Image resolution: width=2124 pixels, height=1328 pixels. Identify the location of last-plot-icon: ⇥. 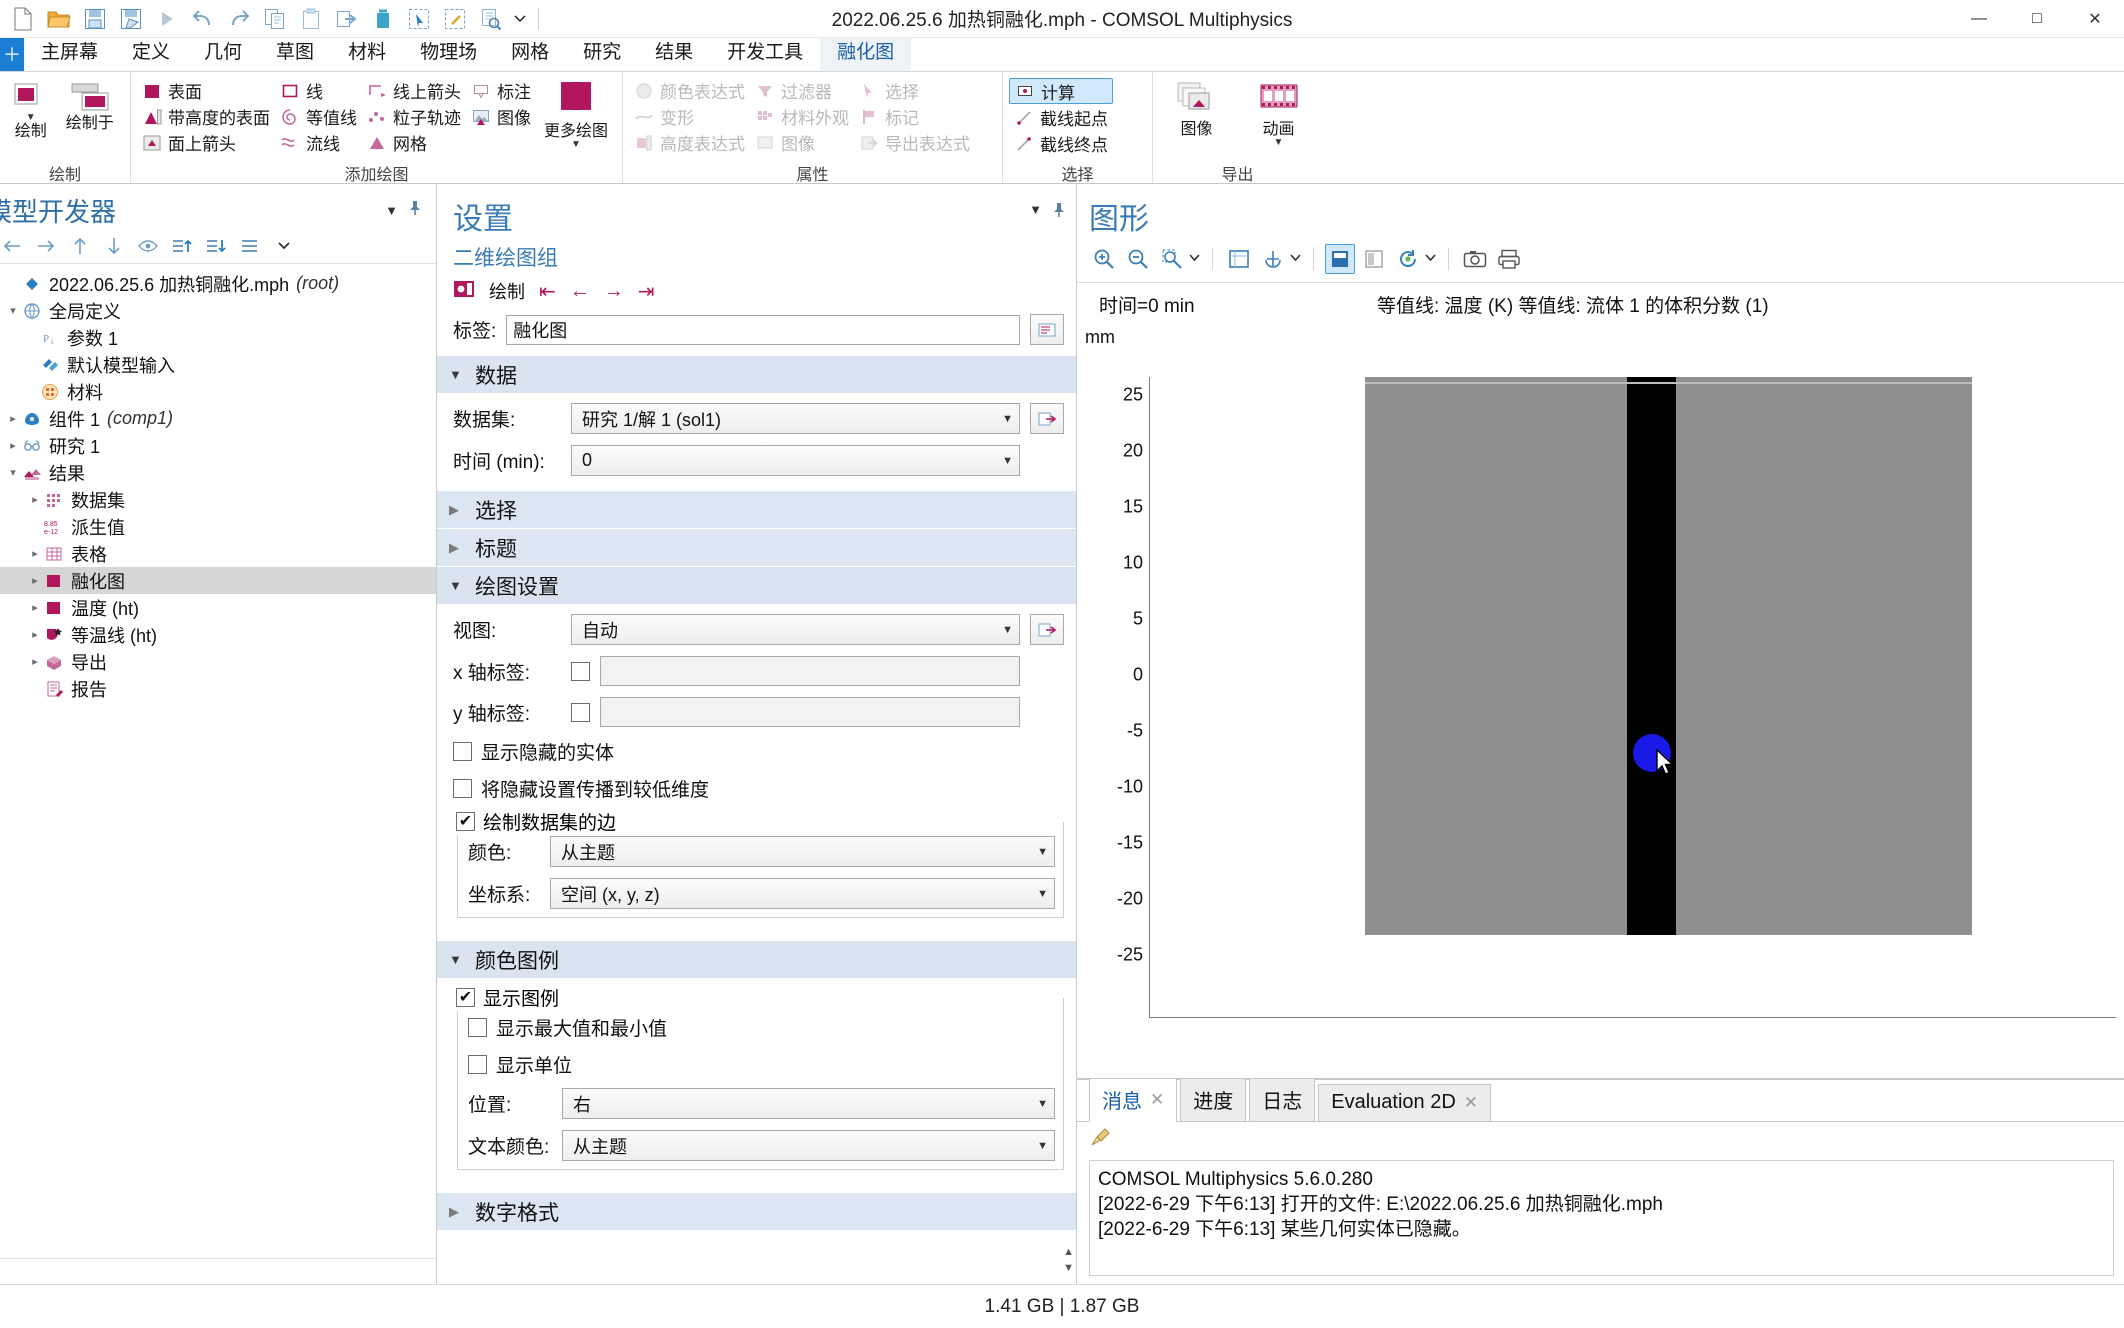
(646, 291).